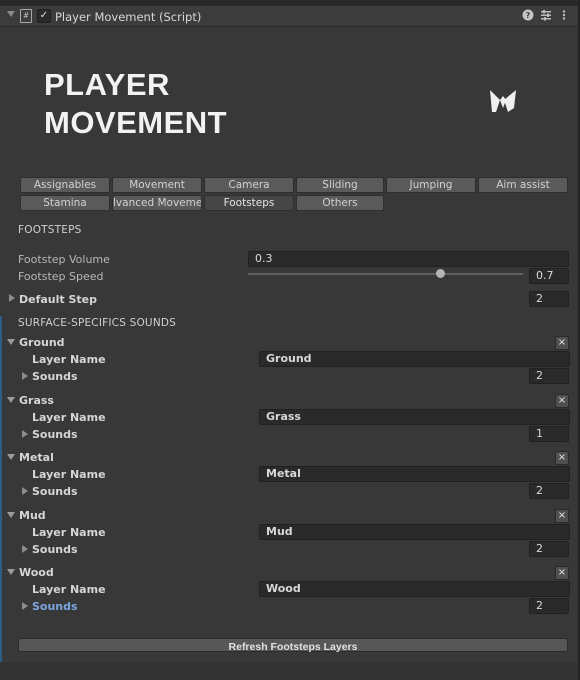  Describe the element at coordinates (58, 299) in the screenshot. I see `default-step-label: Default Step` at that location.